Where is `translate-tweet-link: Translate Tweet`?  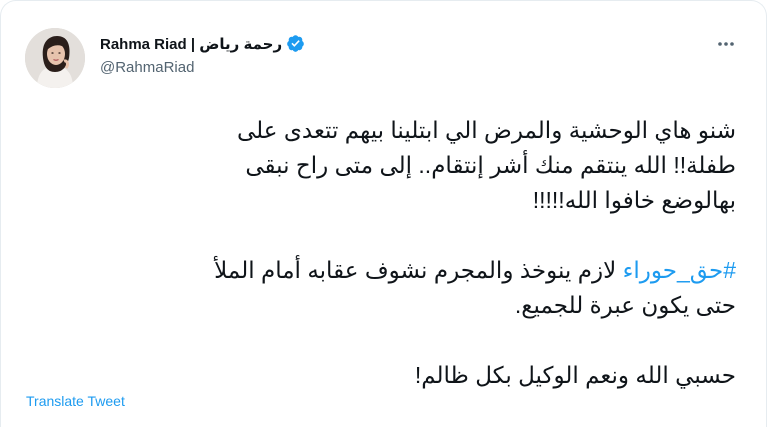 translate-tweet-link: Translate Tweet is located at coordinates (75, 401).